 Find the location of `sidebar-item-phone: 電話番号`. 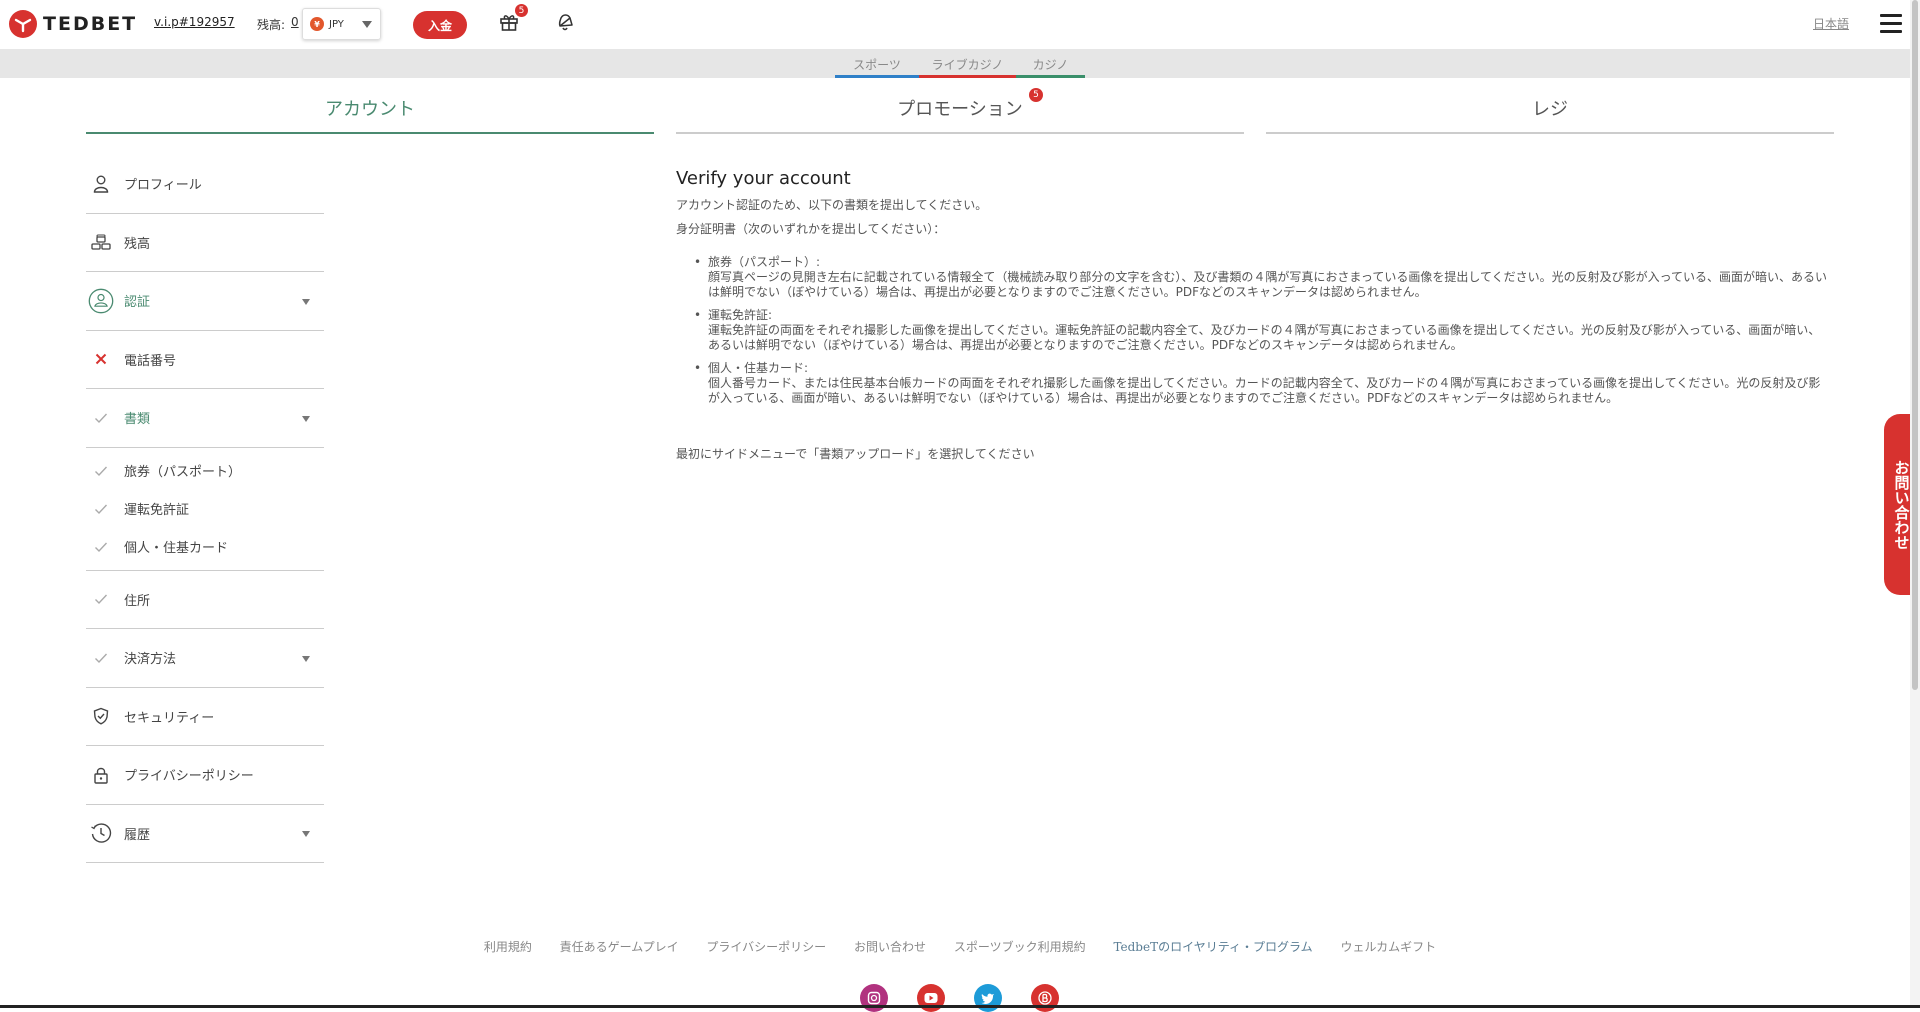

sidebar-item-phone: 電話番号 is located at coordinates (205, 360).